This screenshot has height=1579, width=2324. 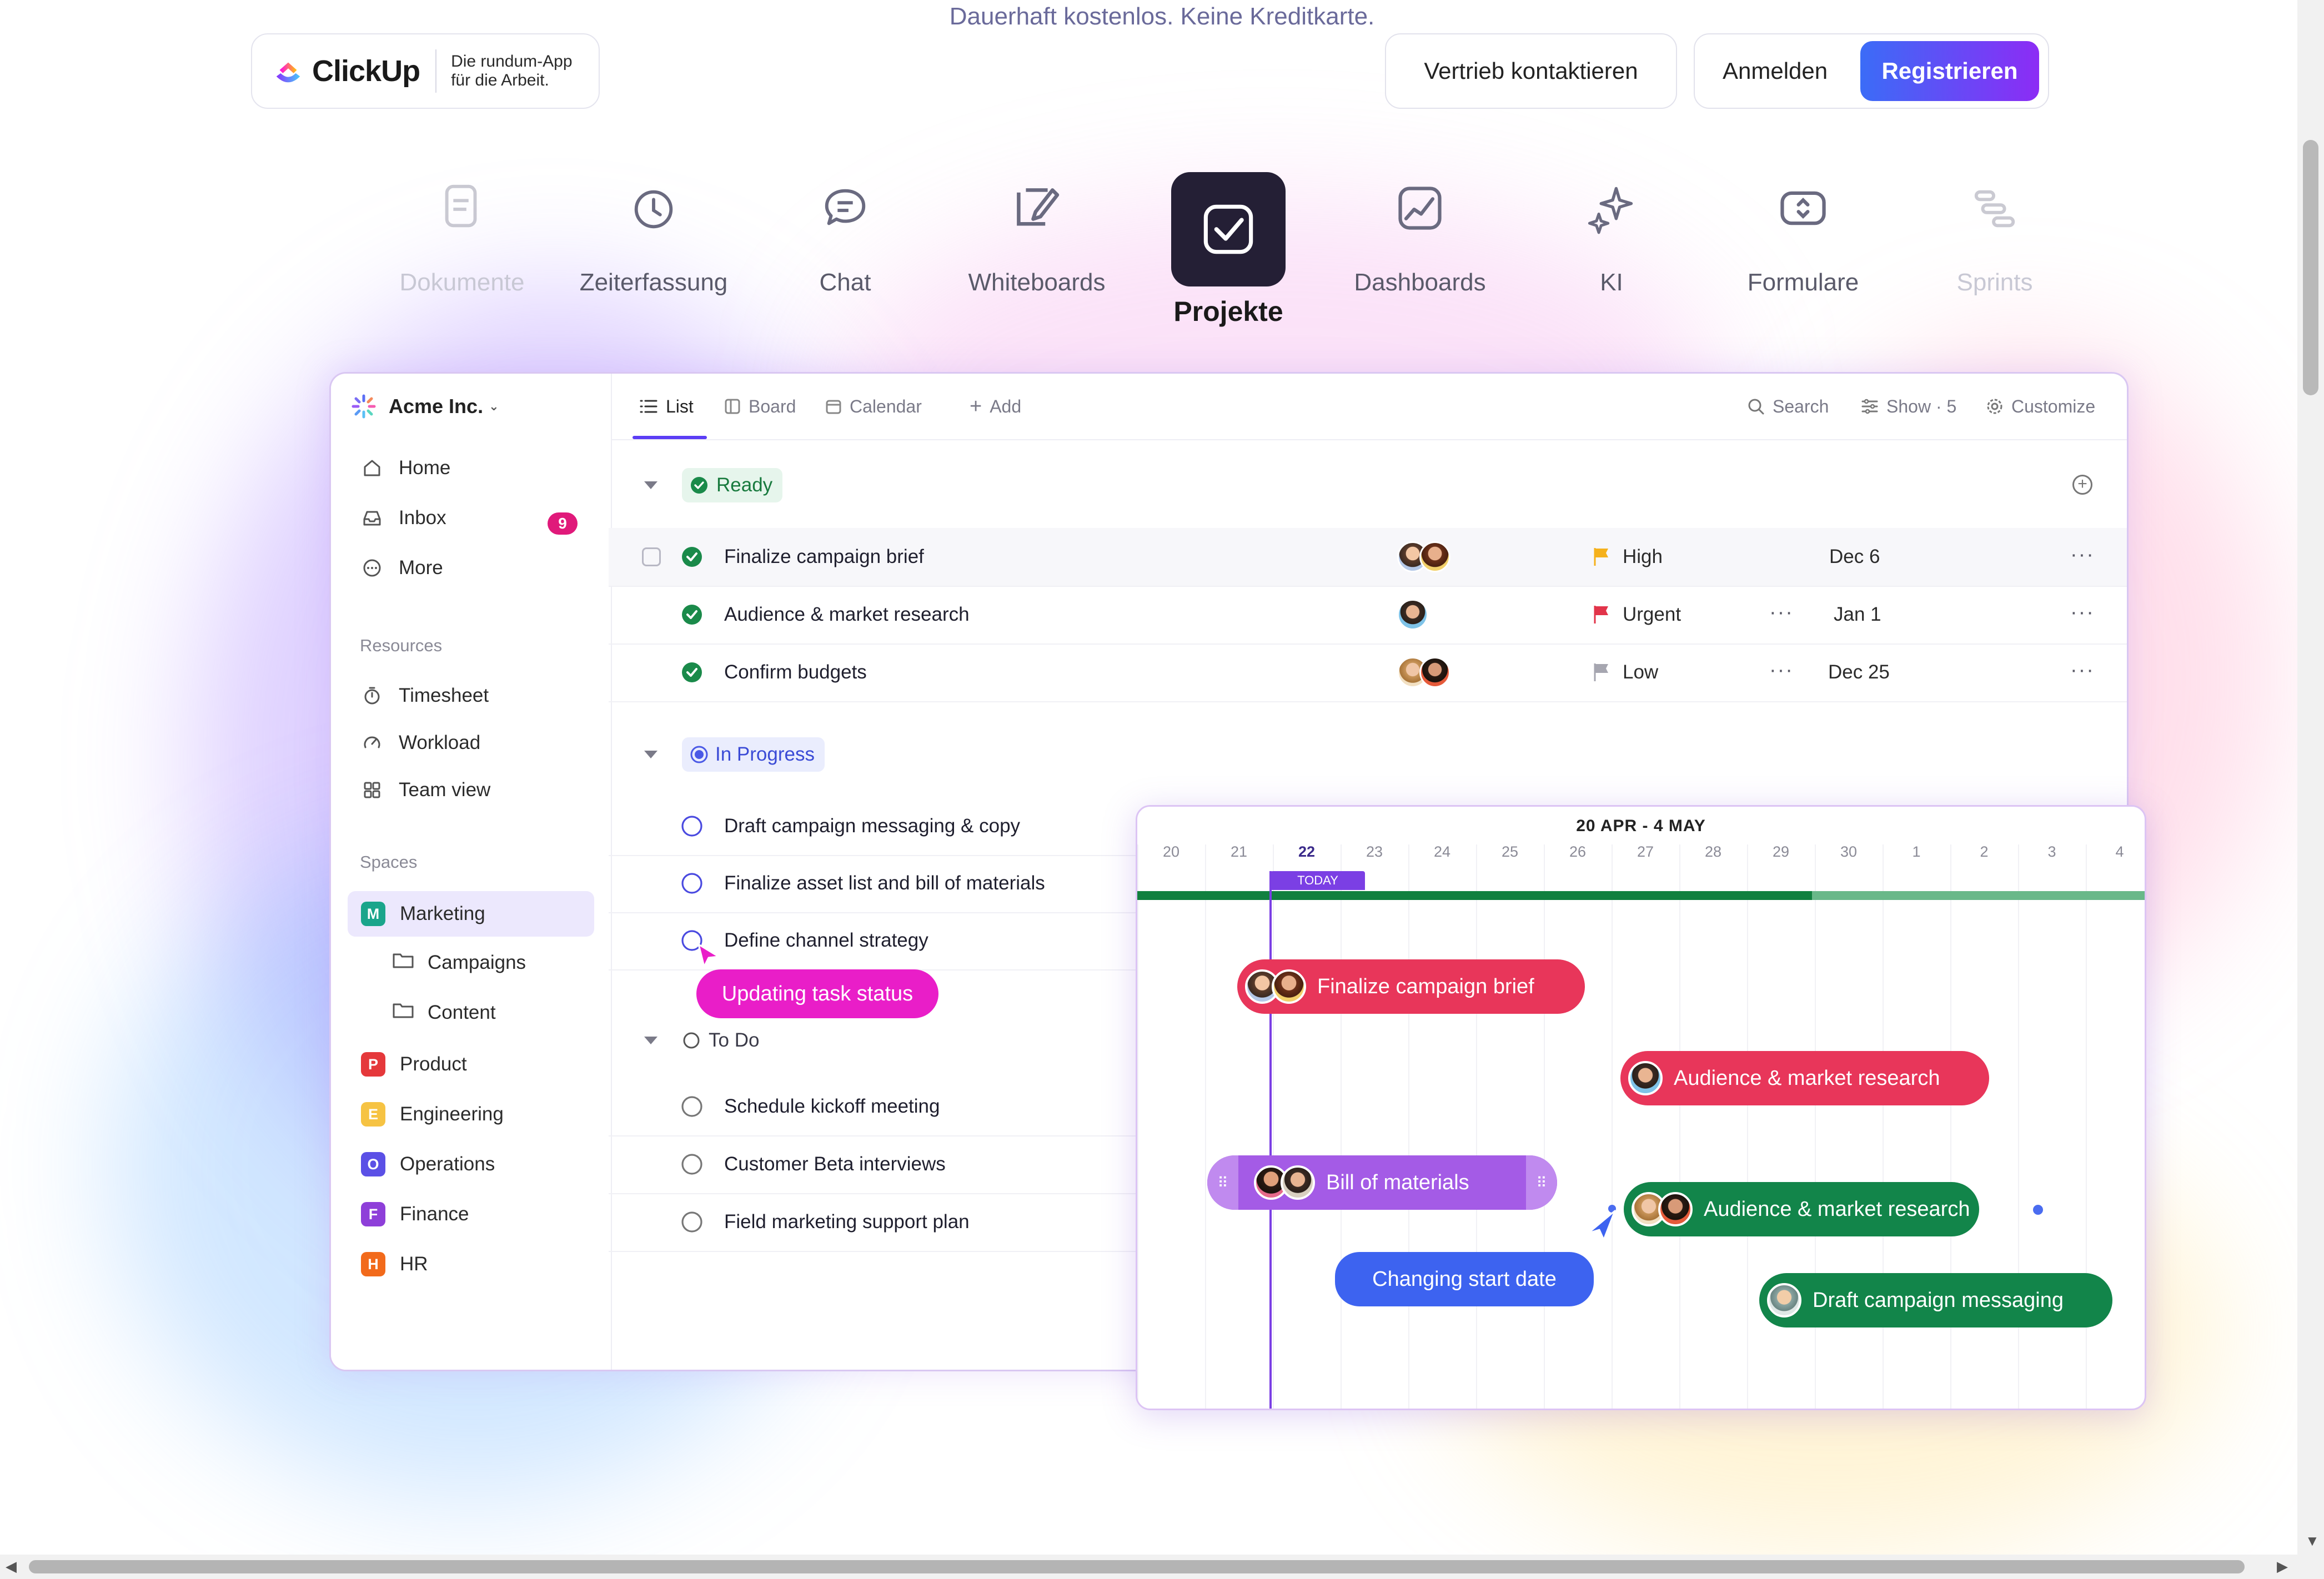 What do you see at coordinates (651, 556) in the screenshot?
I see `row-select-checkbox` at bounding box center [651, 556].